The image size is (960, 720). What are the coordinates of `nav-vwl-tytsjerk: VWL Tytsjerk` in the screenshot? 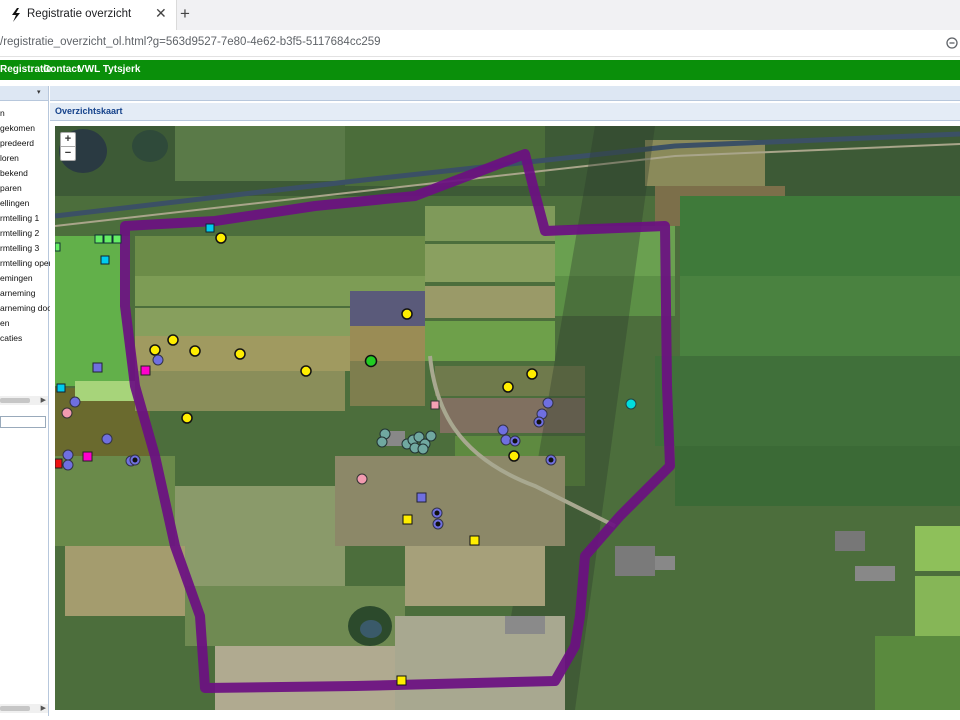 It's located at (109, 69).